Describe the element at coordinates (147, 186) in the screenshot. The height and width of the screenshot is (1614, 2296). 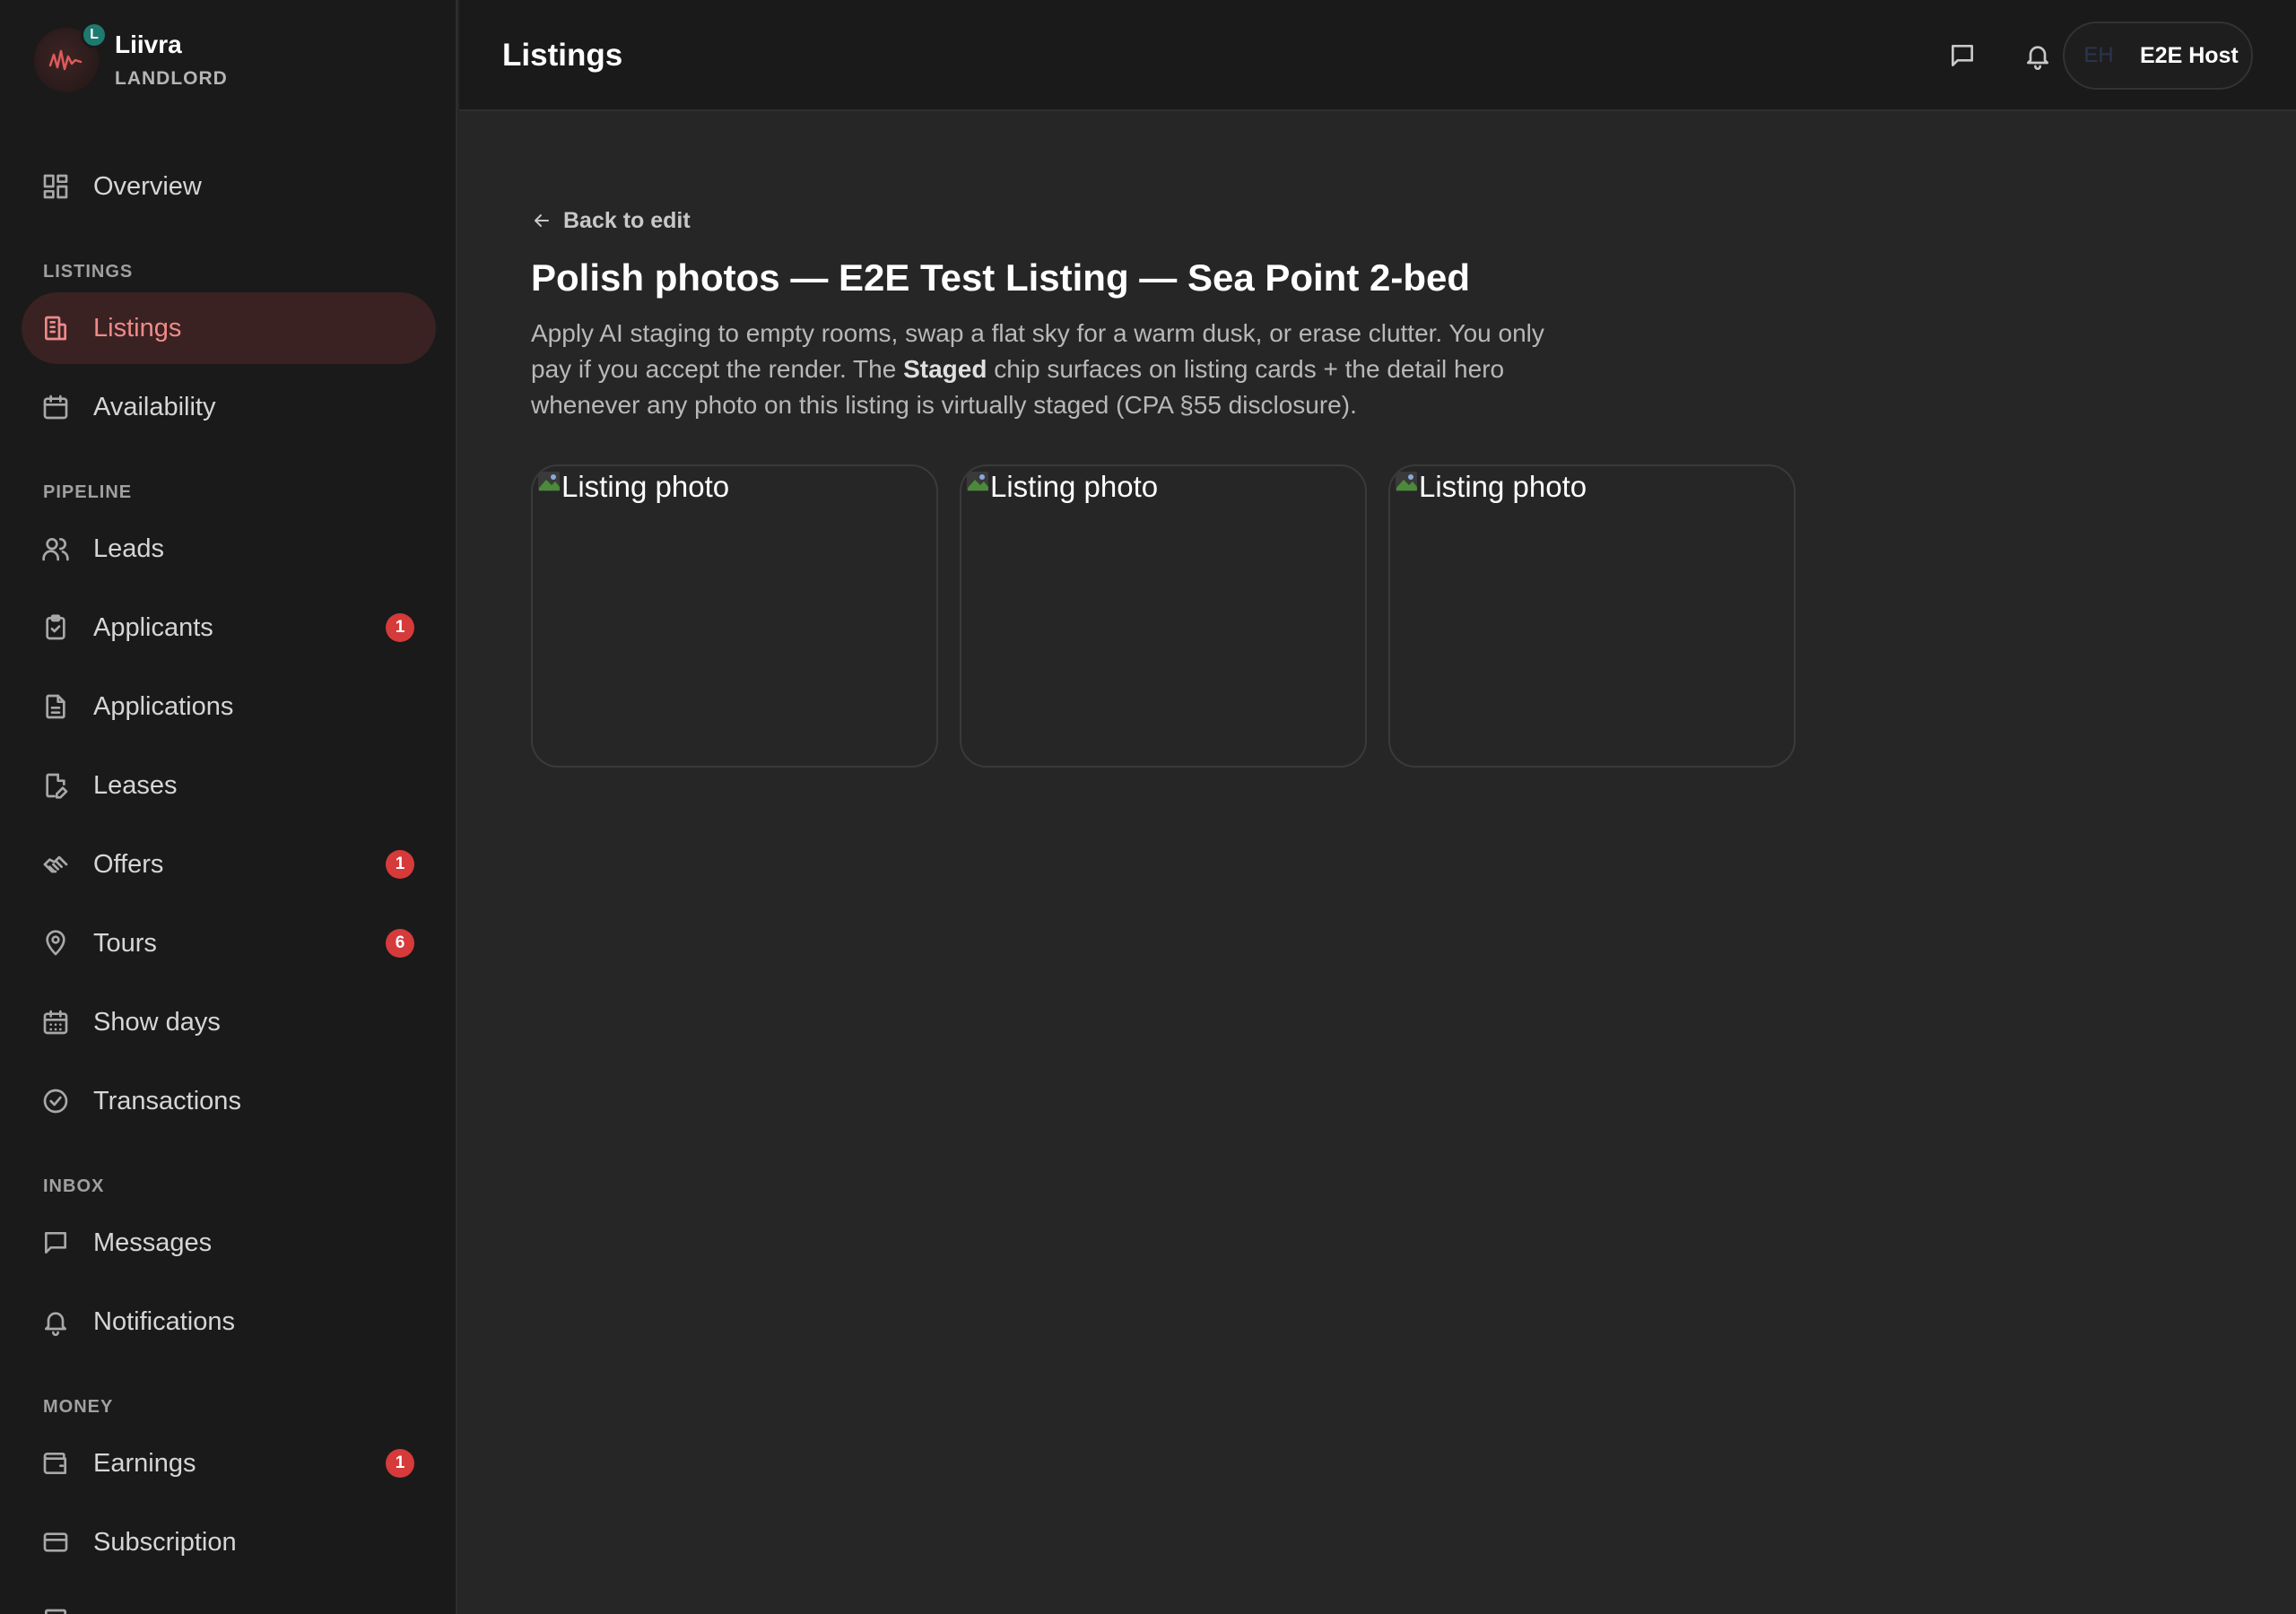
I see `sidebar-item-label: Overview` at that location.